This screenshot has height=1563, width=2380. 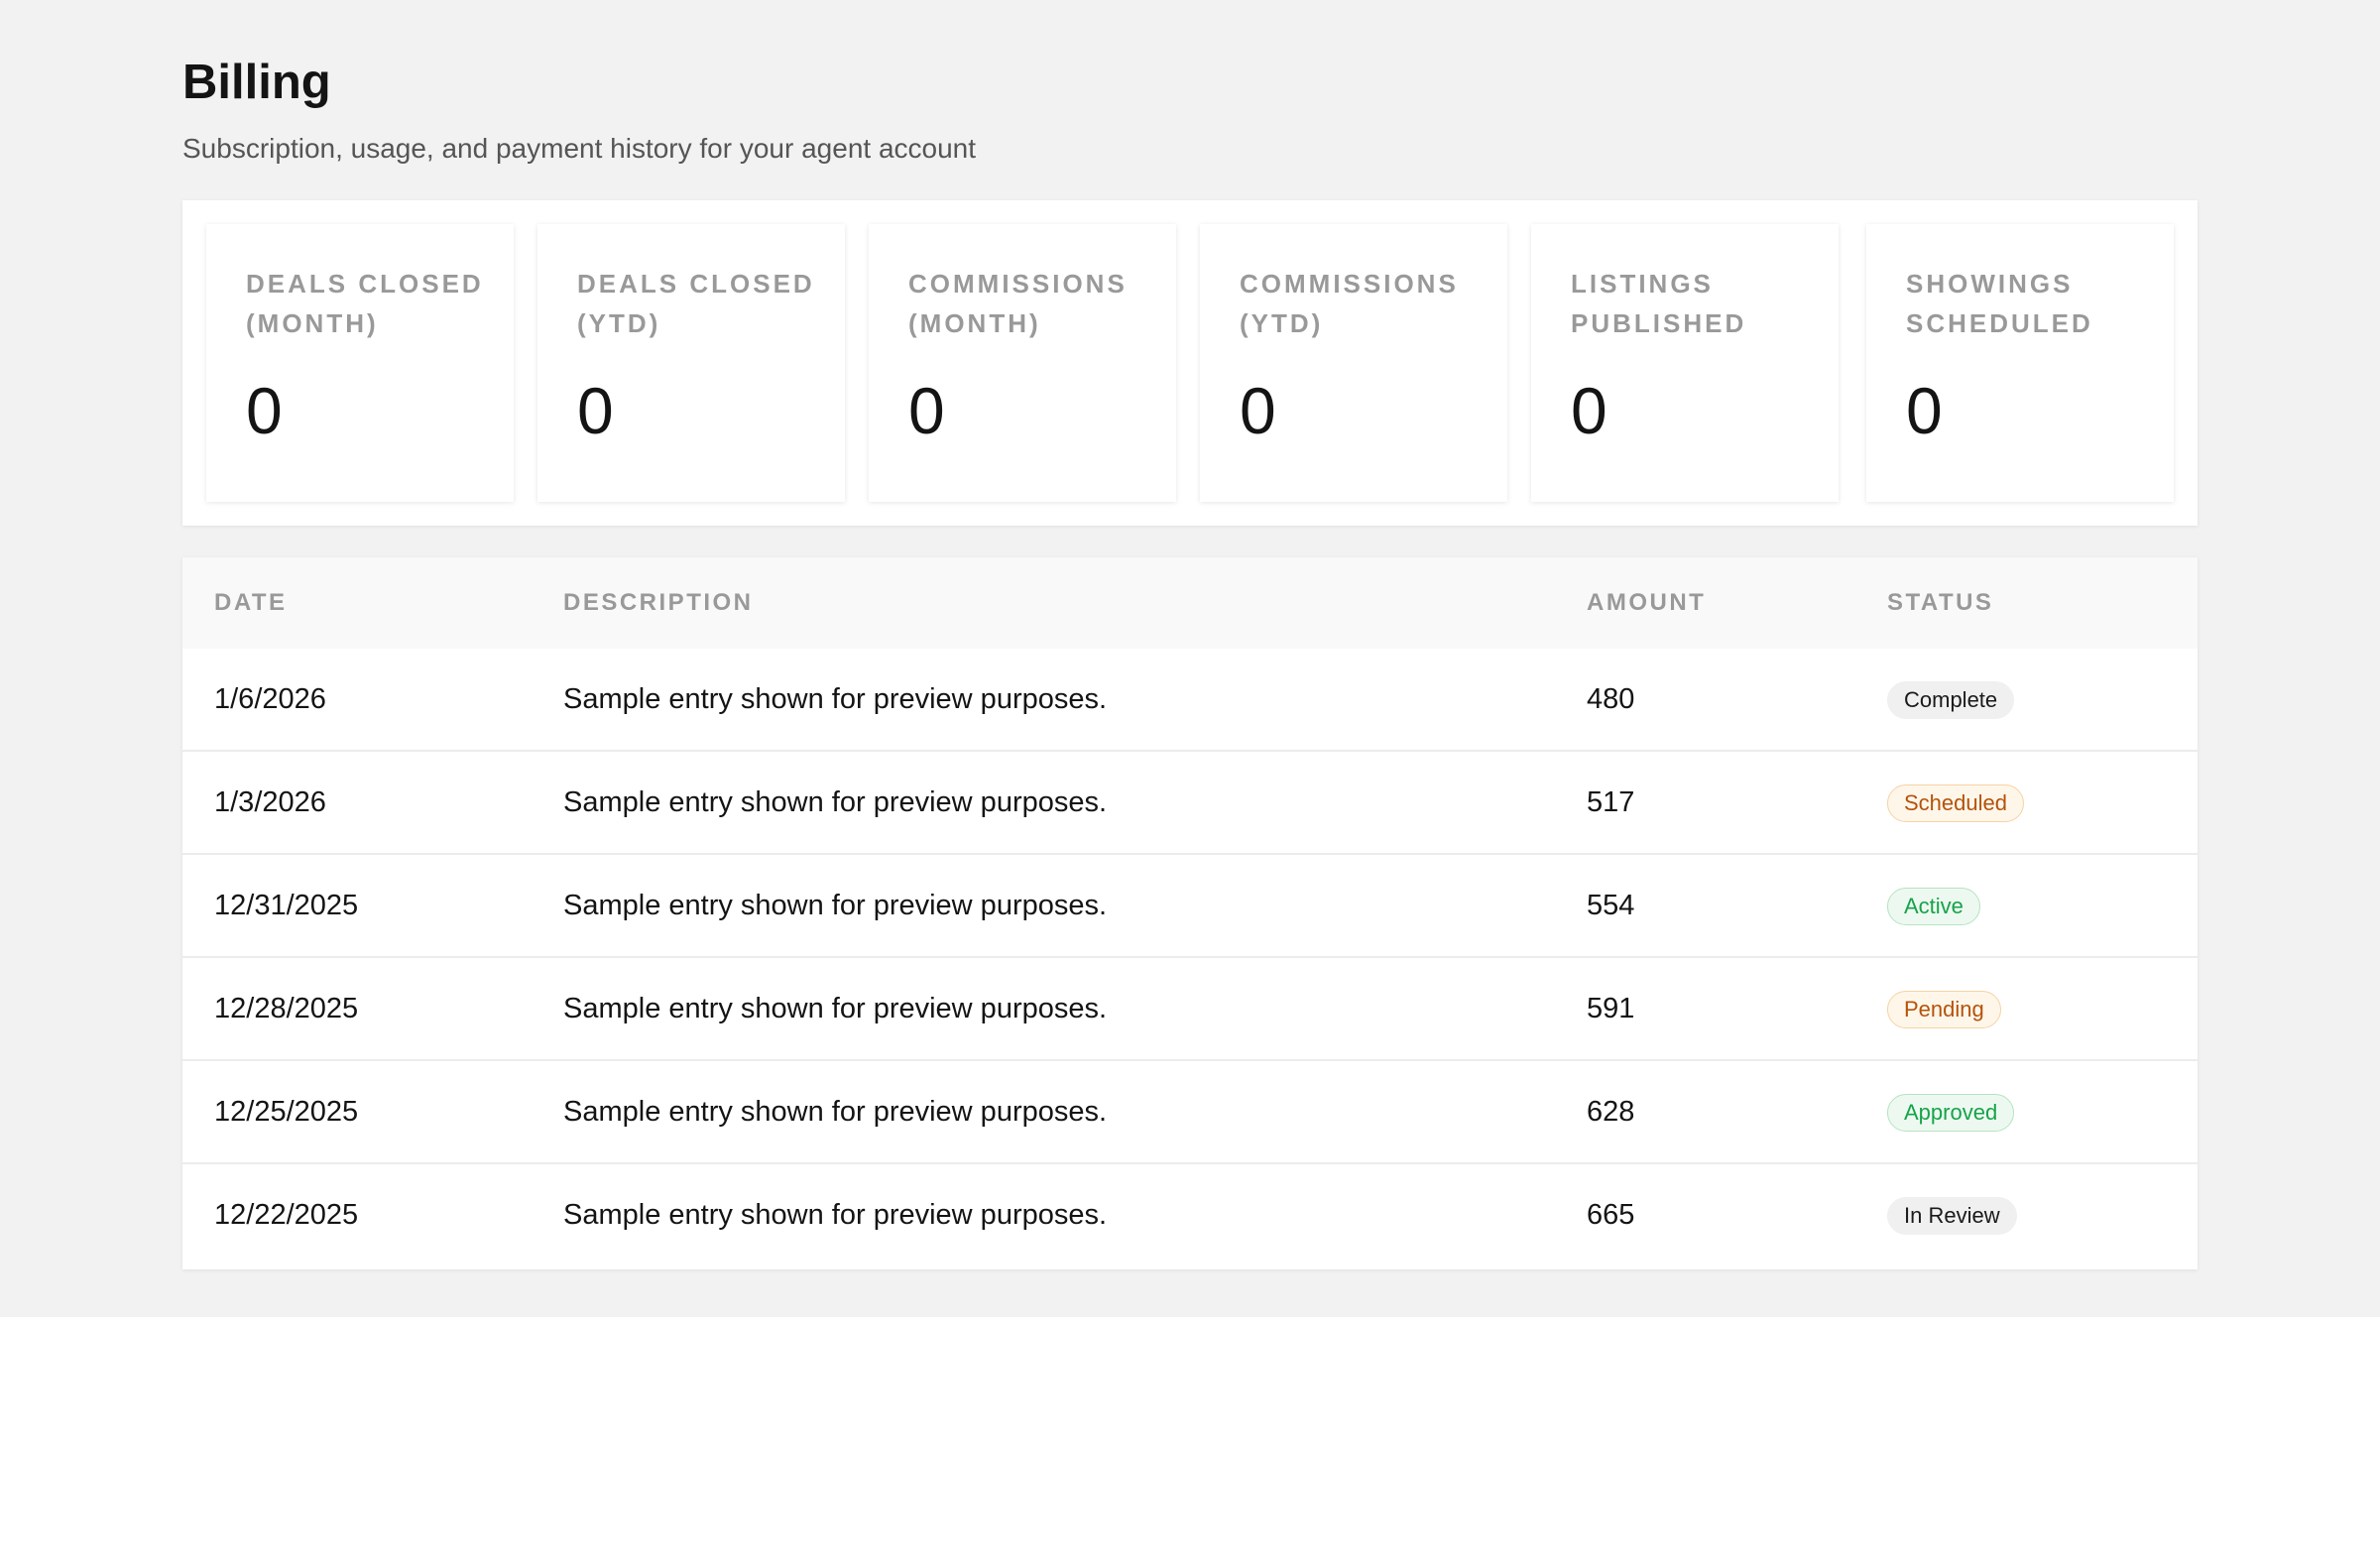 I want to click on status-badge: Approved, so click(x=1951, y=1113).